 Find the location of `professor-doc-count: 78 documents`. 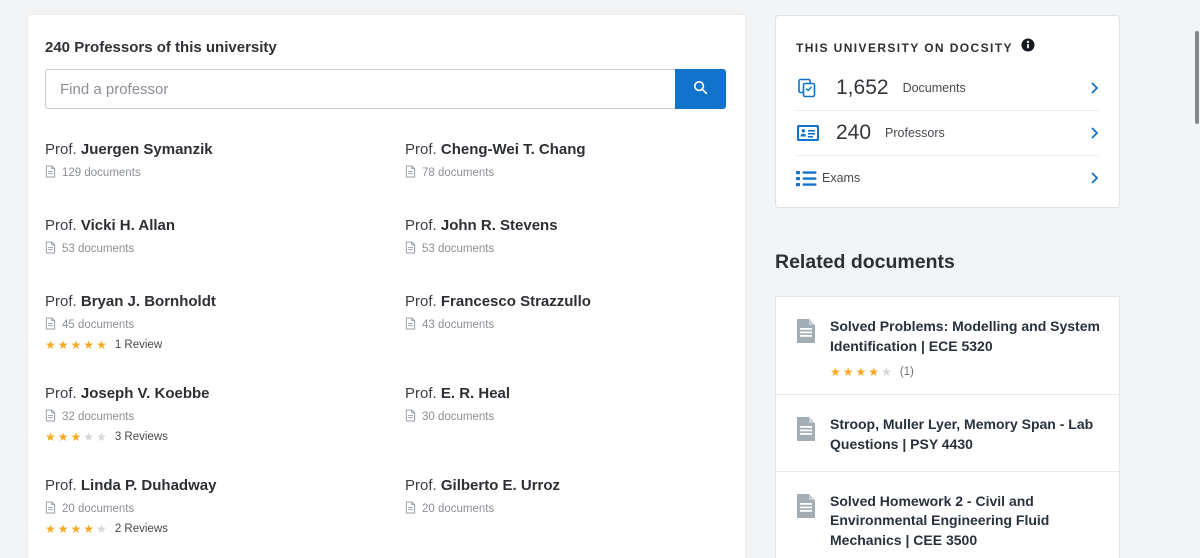

professor-doc-count: 78 documents is located at coordinates (565, 173).